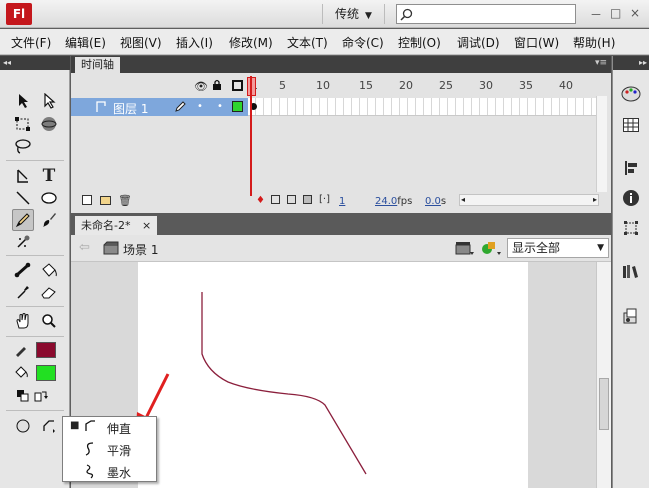 The image size is (649, 488). Describe the element at coordinates (478, 42) in the screenshot. I see `menu-debug: 调试(D)` at that location.